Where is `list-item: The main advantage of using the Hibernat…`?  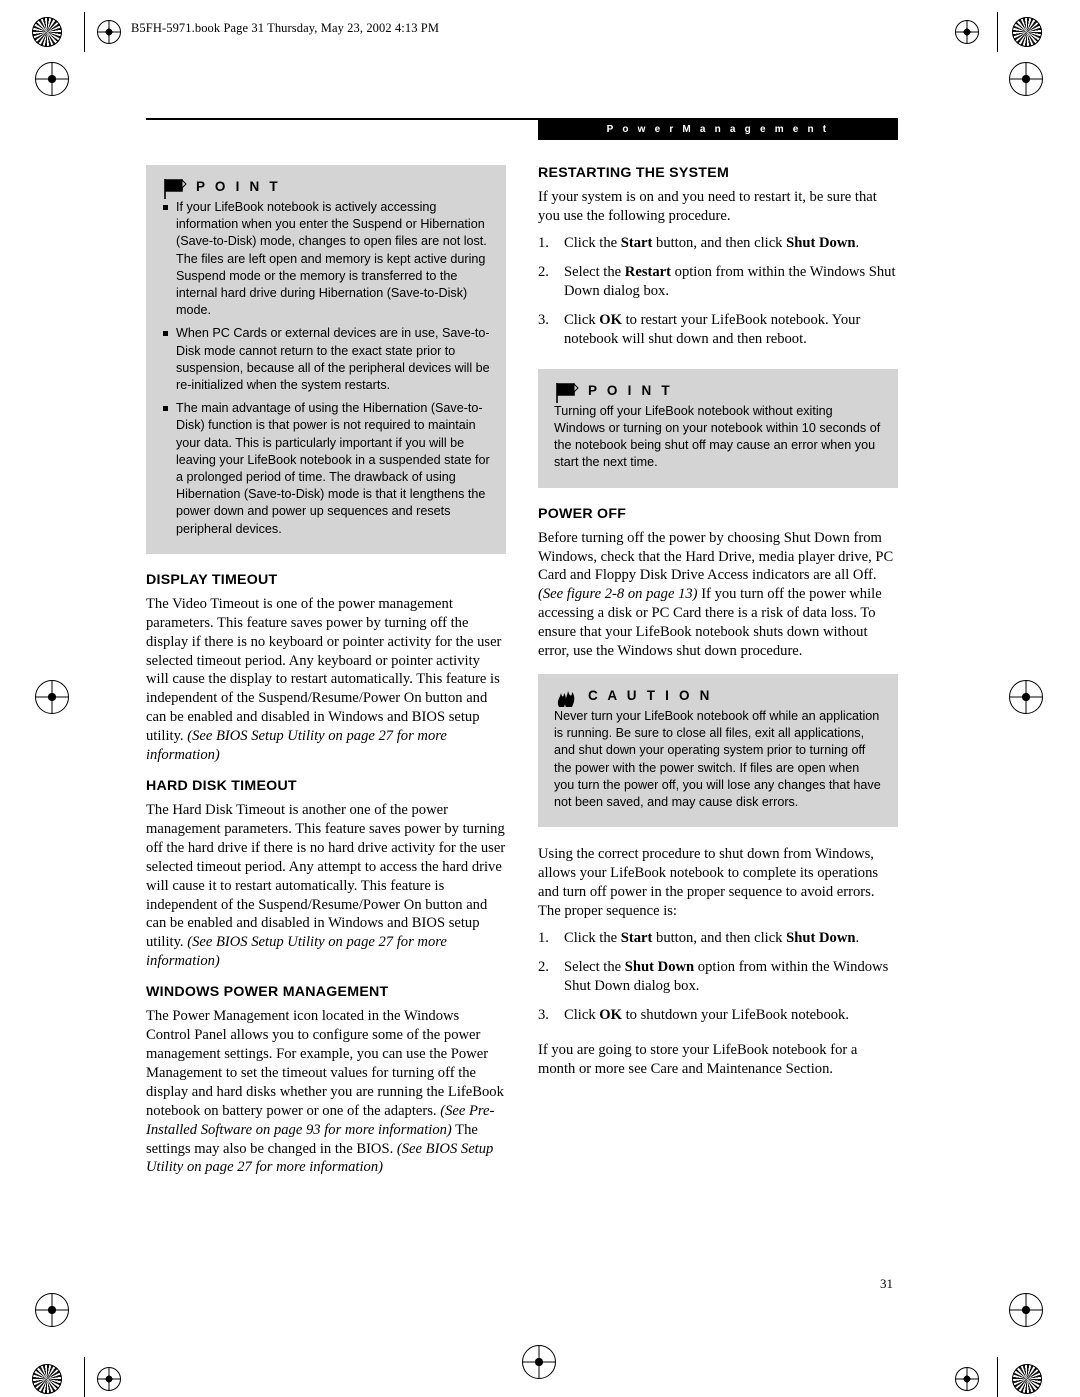 list-item: The main advantage of using the Hibernat… is located at coordinates (326, 469).